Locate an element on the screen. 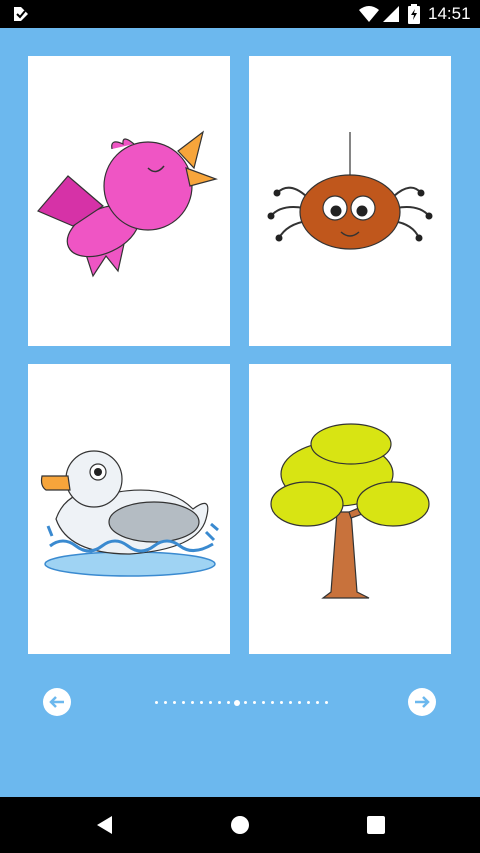 The width and height of the screenshot is (480, 853). arrow-left-icon is located at coordinates (56, 702).